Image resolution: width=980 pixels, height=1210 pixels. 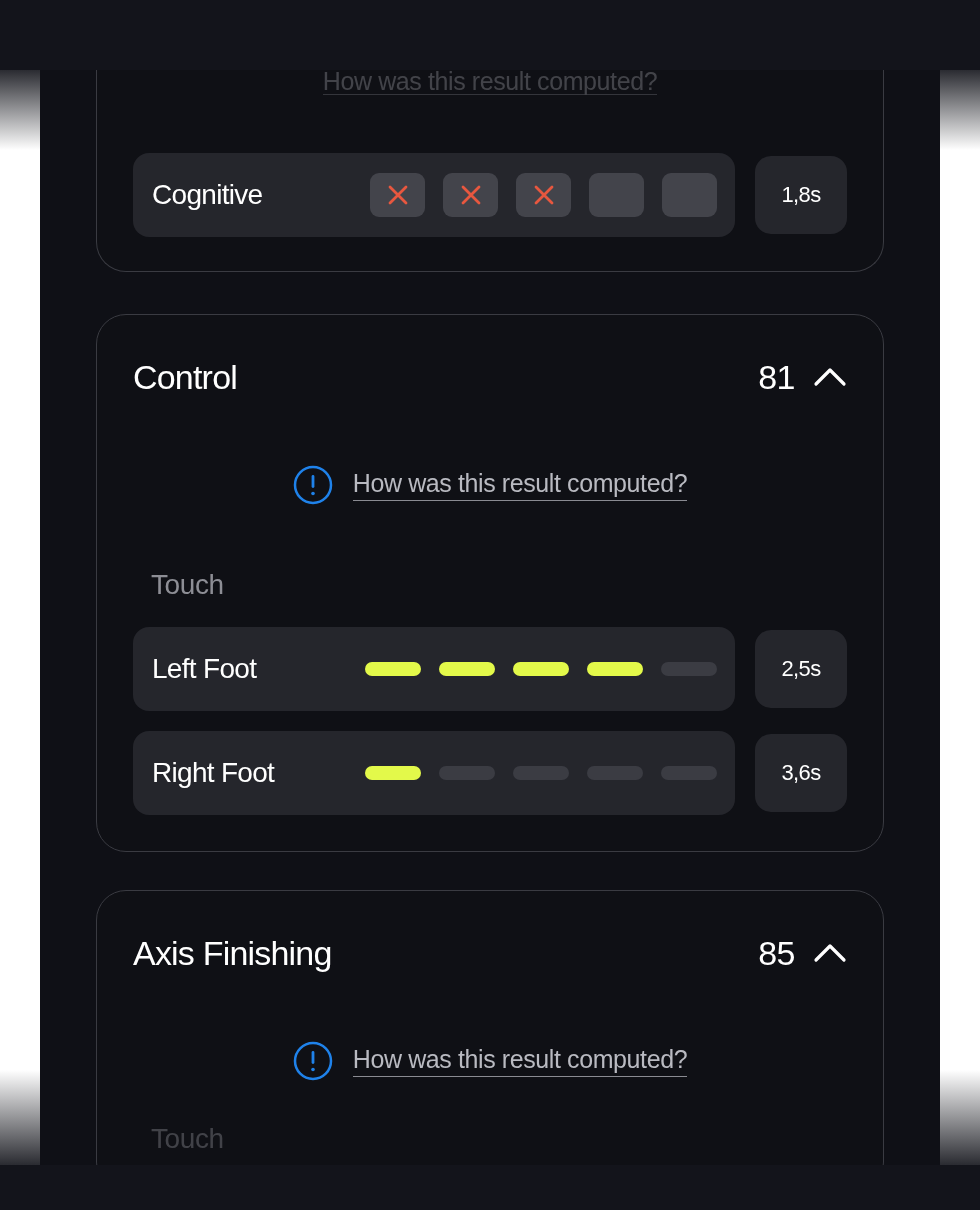 I want to click on row-label: Cognitive, so click(x=207, y=195).